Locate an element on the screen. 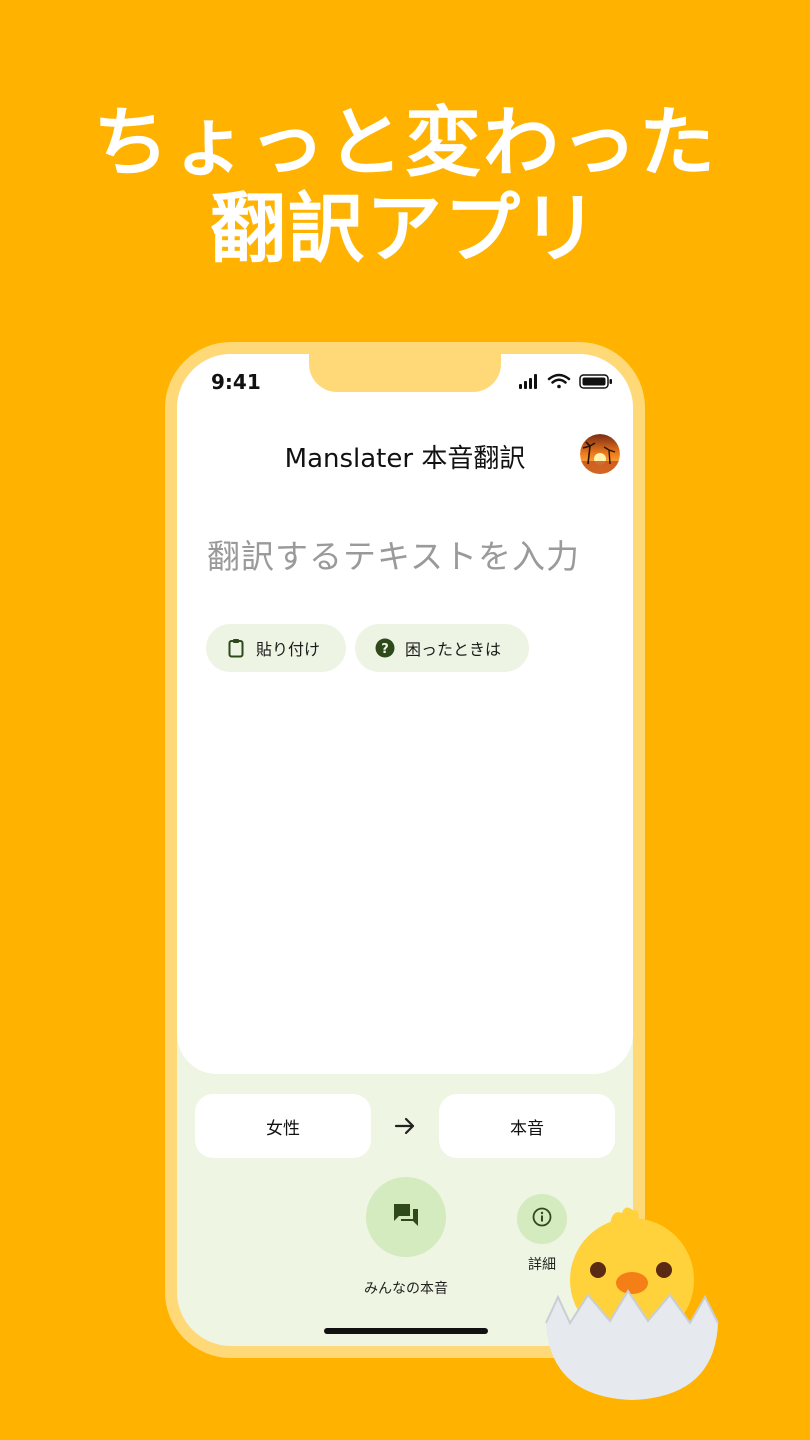 Image resolution: width=810 pixels, height=1440 pixels. target-language-label: 本音 is located at coordinates (527, 1128).